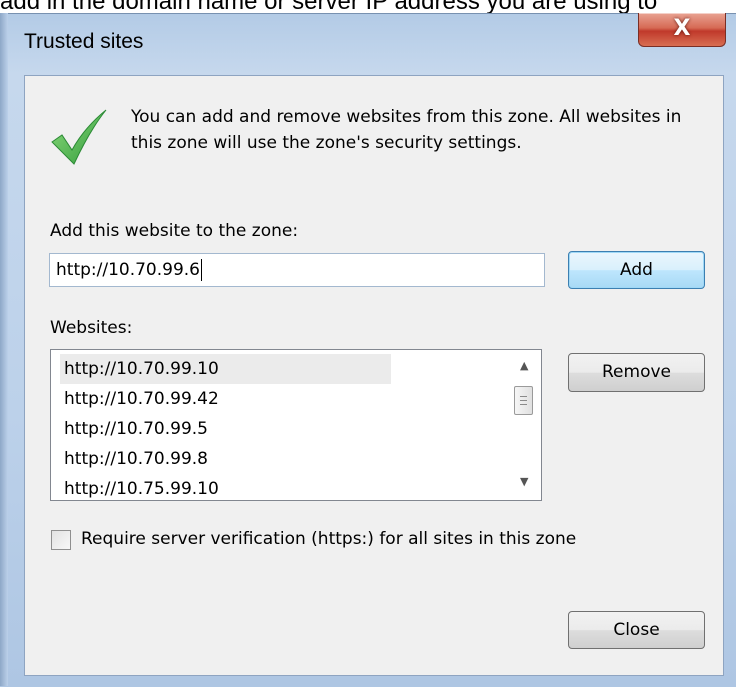  Describe the element at coordinates (225, 399) in the screenshot. I see `list-item: http://10.70.99.42` at that location.